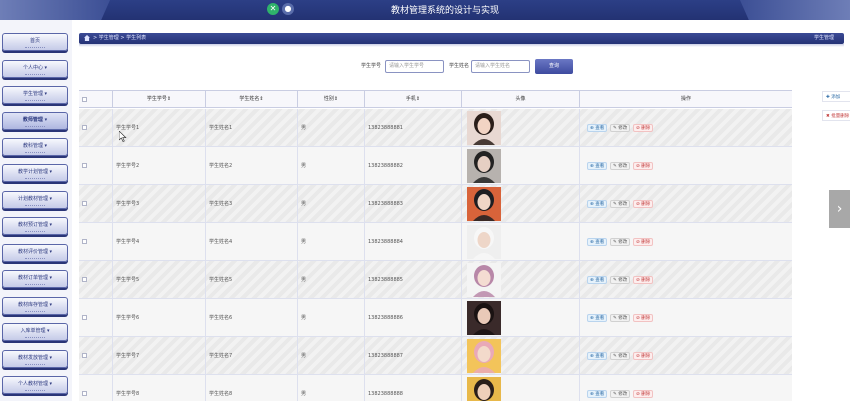 Image resolution: width=850 pixels, height=401 pixels. I want to click on student-id-input: 请输入学生学号, so click(414, 66).